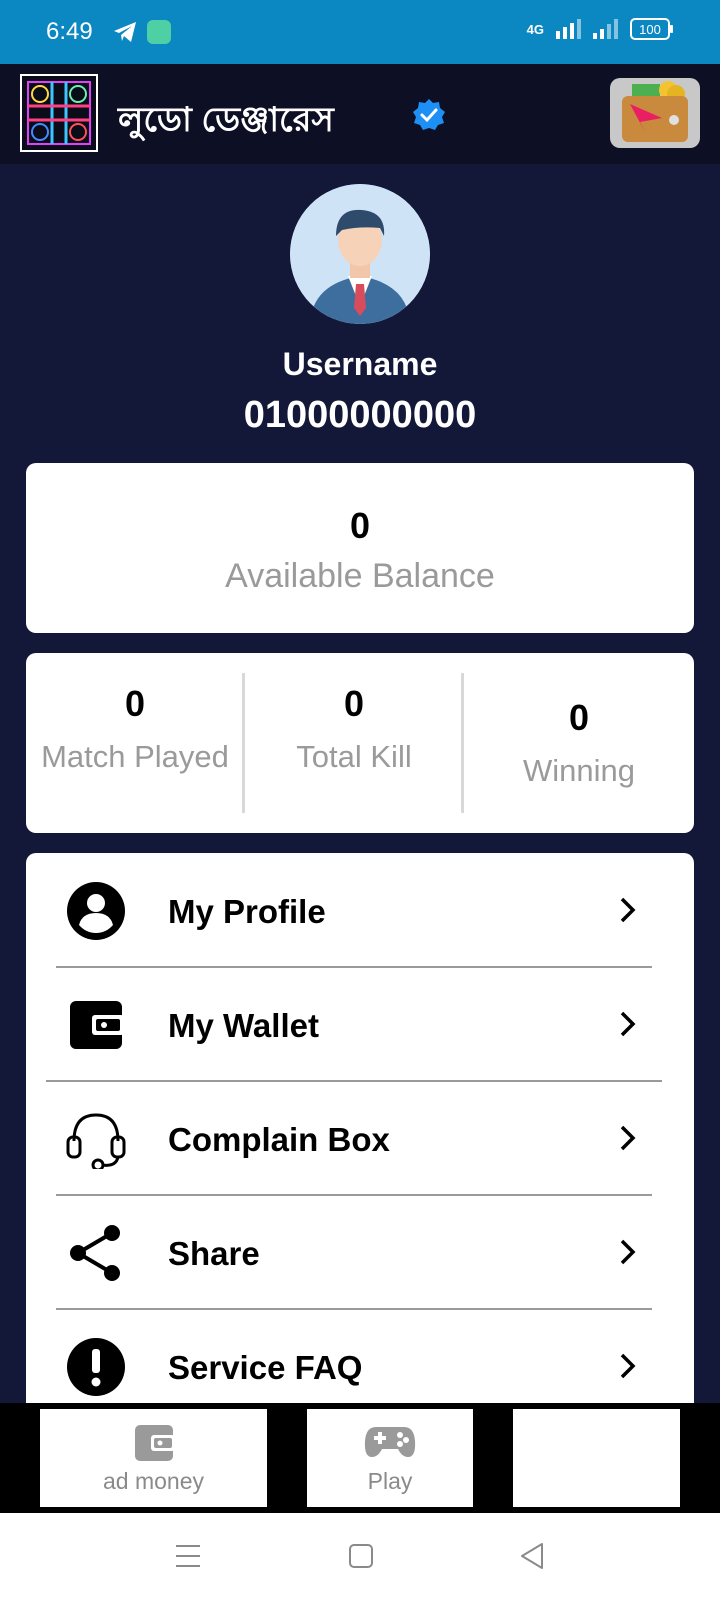 Image resolution: width=720 pixels, height=1600 pixels. Describe the element at coordinates (354, 756) in the screenshot. I see `stat-label: Total Kill` at that location.